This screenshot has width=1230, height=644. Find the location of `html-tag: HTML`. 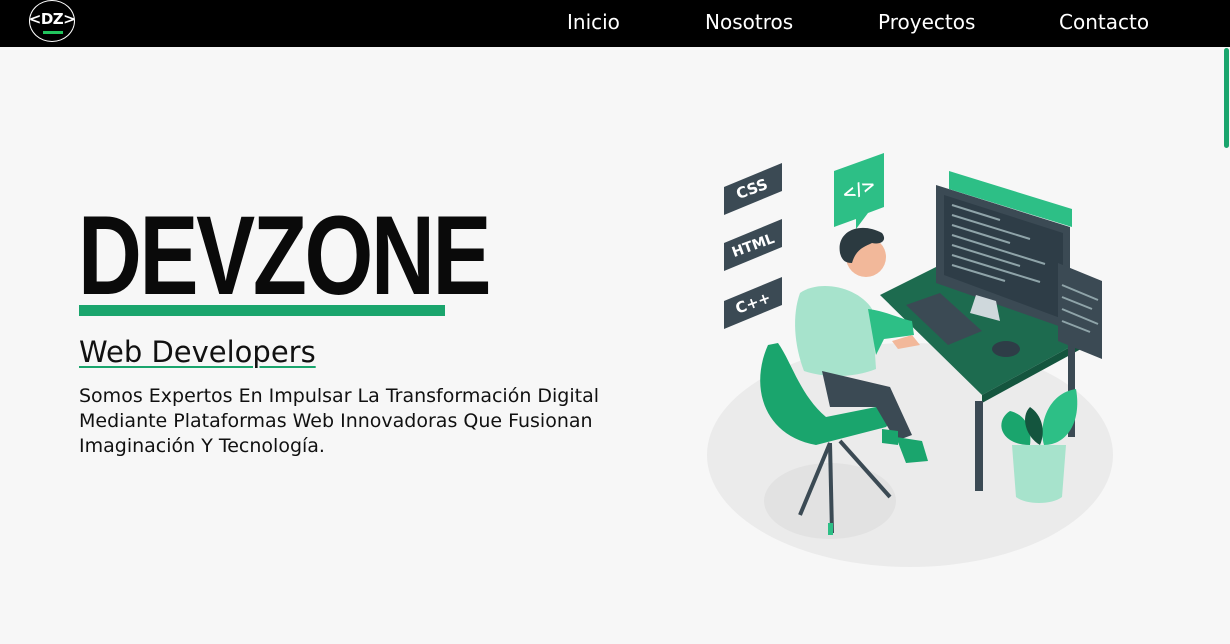

html-tag: HTML is located at coordinates (753, 245).